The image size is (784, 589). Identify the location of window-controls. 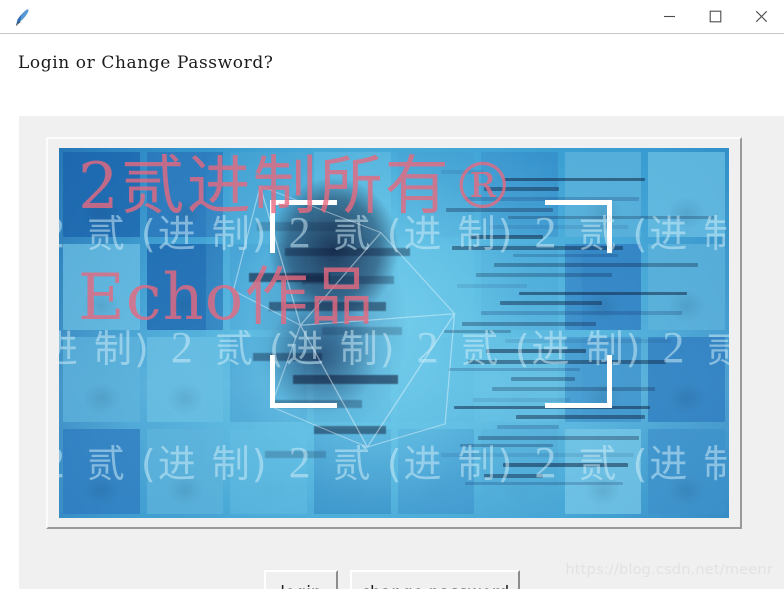
(715, 16).